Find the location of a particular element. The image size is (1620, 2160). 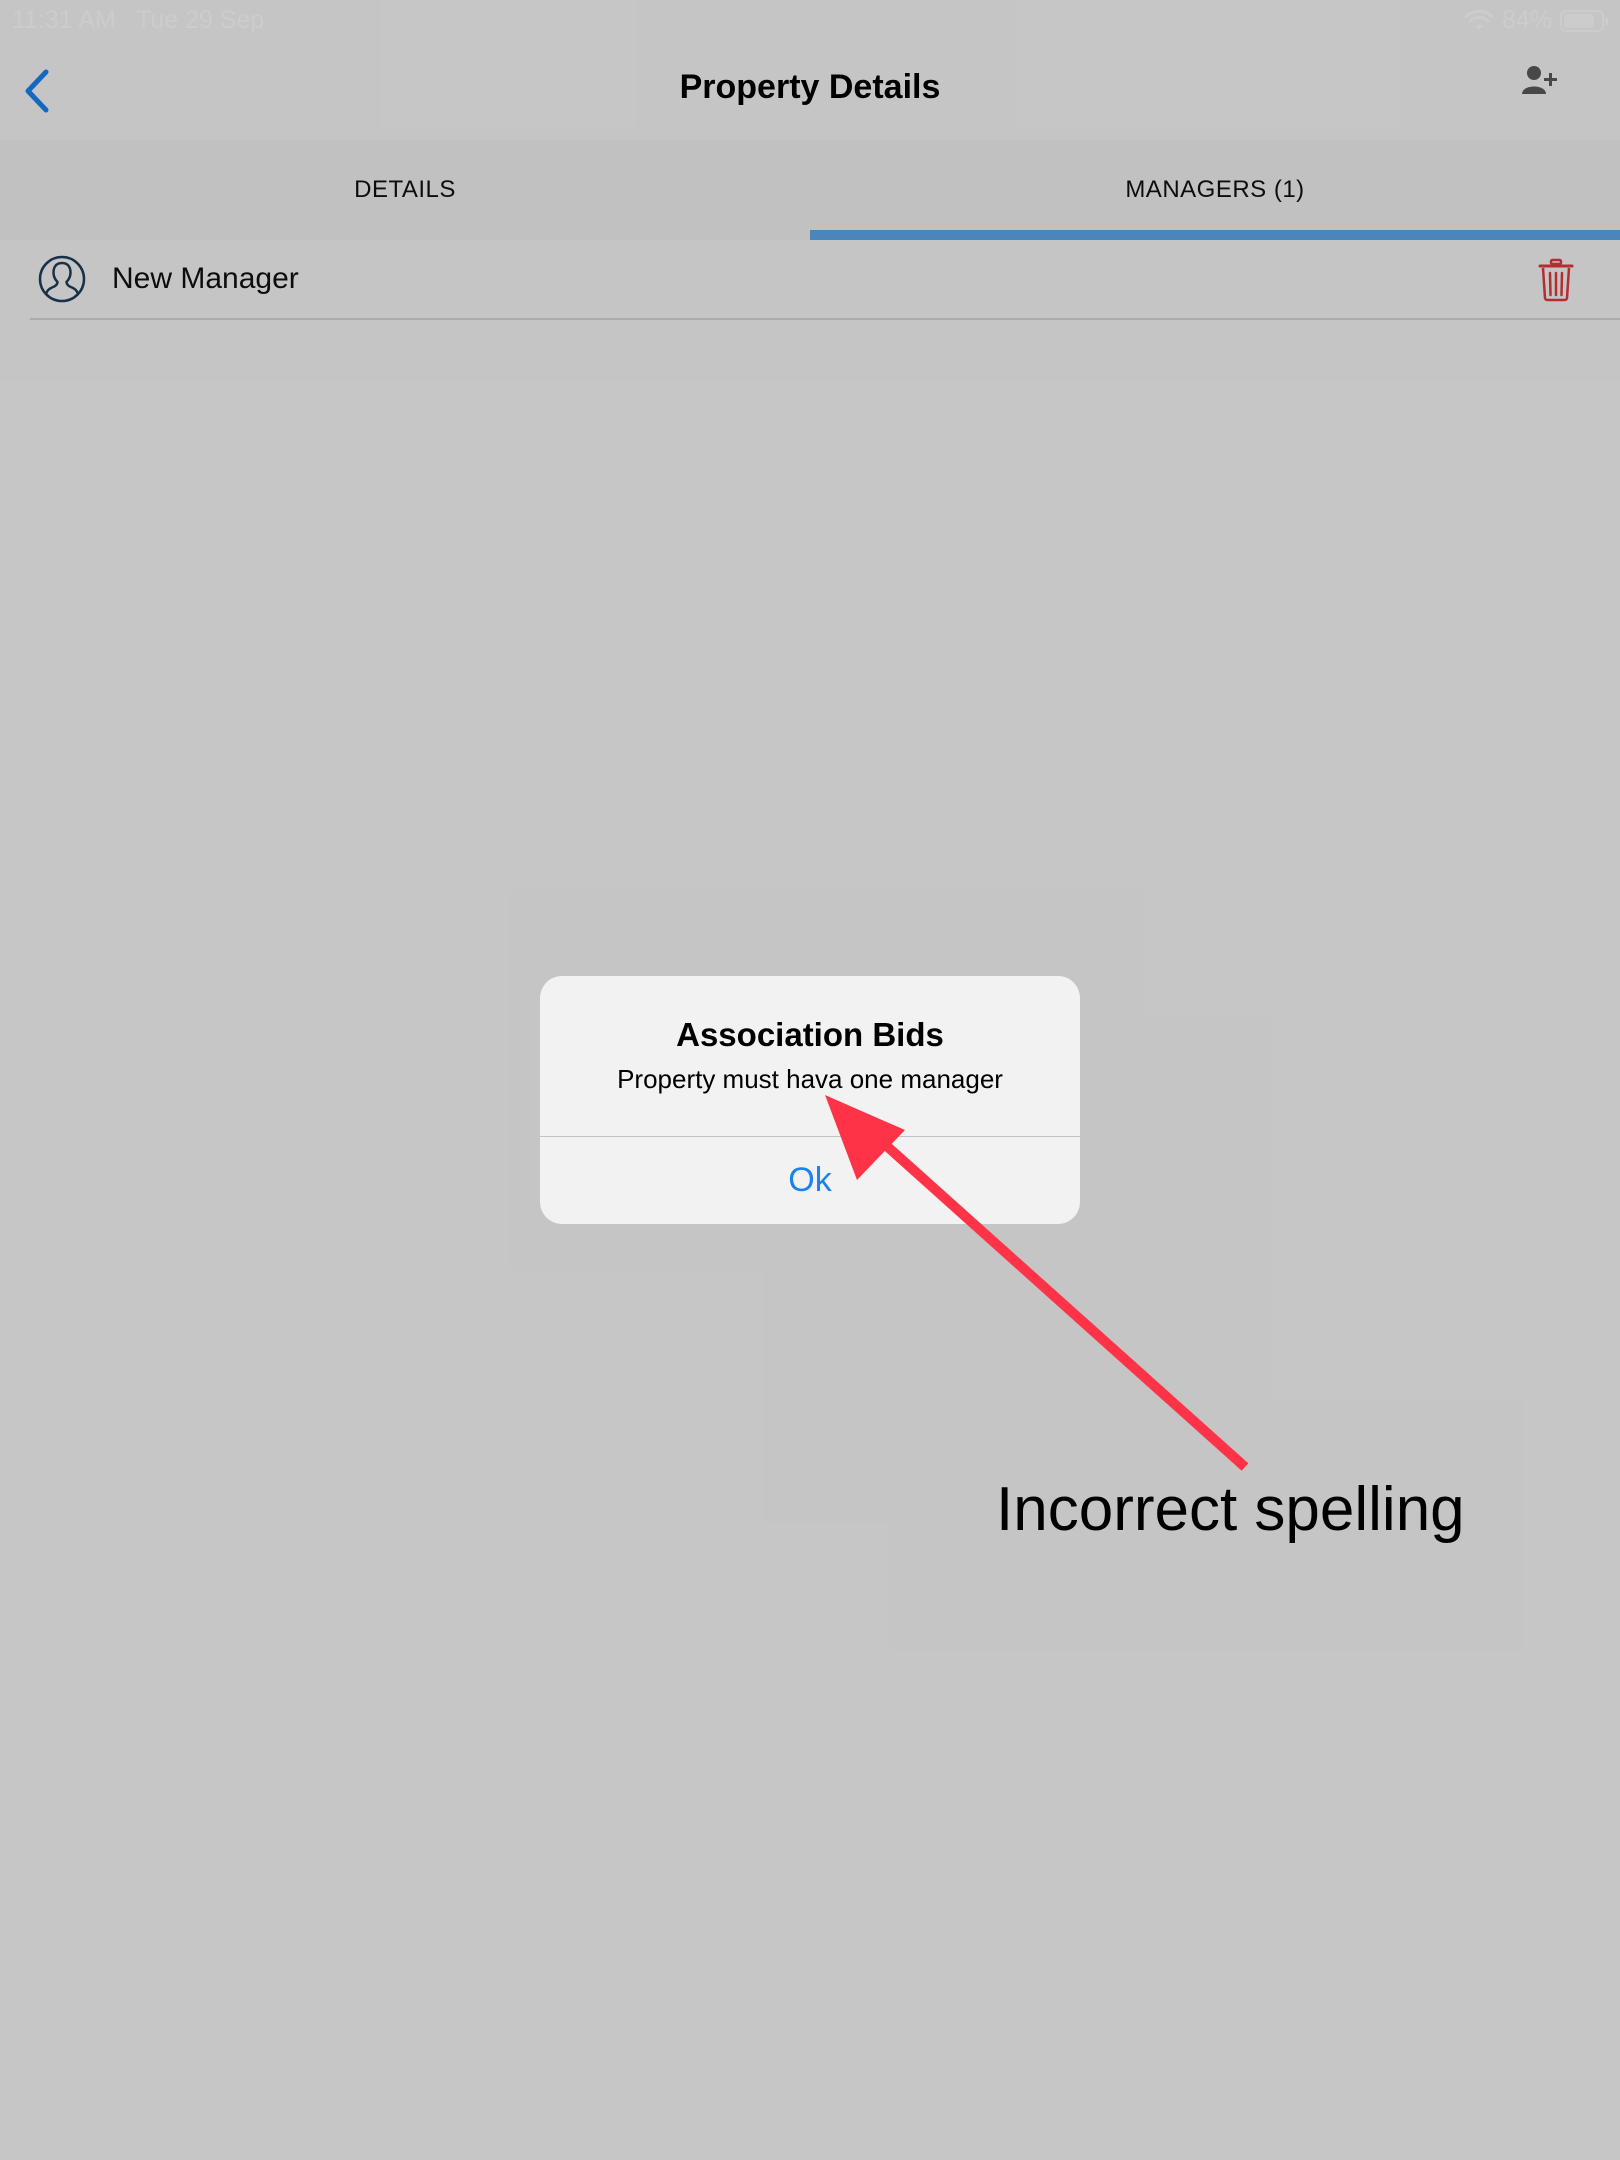

alert-ok-button: Ok is located at coordinates (810, 1180).